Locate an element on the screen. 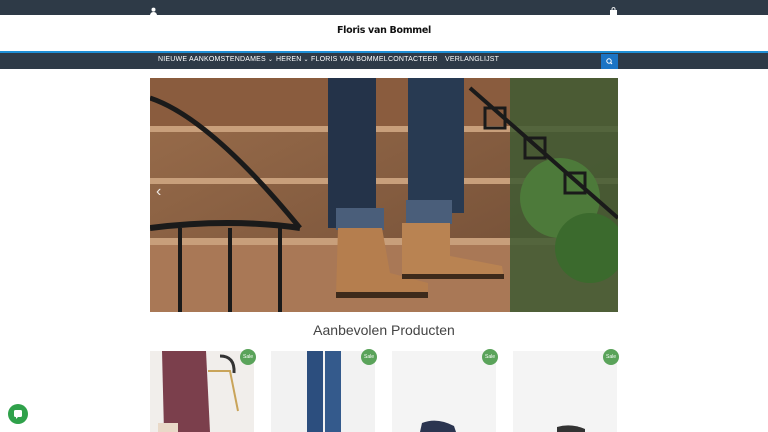 The width and height of the screenshot is (768, 432). shopping-bag-icon is located at coordinates (613, 9).